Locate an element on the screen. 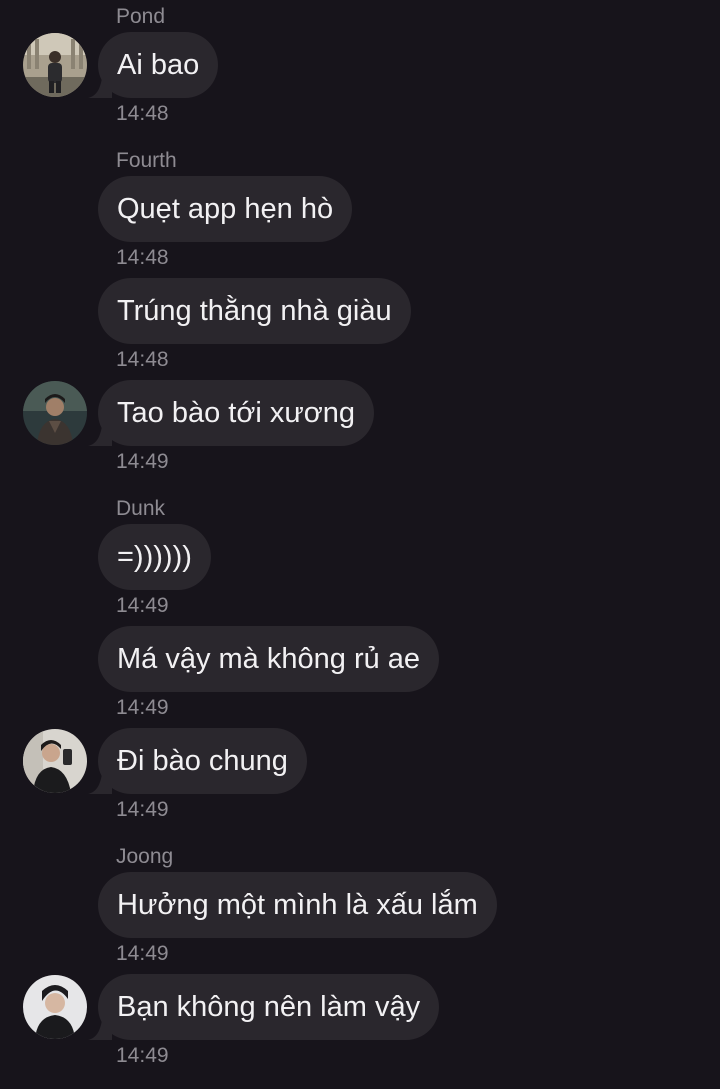 The height and width of the screenshot is (1089, 720). message-bubble: Má vậy mà không rủ ae is located at coordinates (269, 659).